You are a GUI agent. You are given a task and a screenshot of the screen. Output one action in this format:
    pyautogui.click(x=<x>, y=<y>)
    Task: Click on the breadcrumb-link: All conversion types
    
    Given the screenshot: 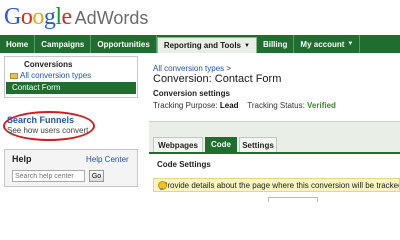 What is the action you would take?
    pyautogui.click(x=188, y=68)
    